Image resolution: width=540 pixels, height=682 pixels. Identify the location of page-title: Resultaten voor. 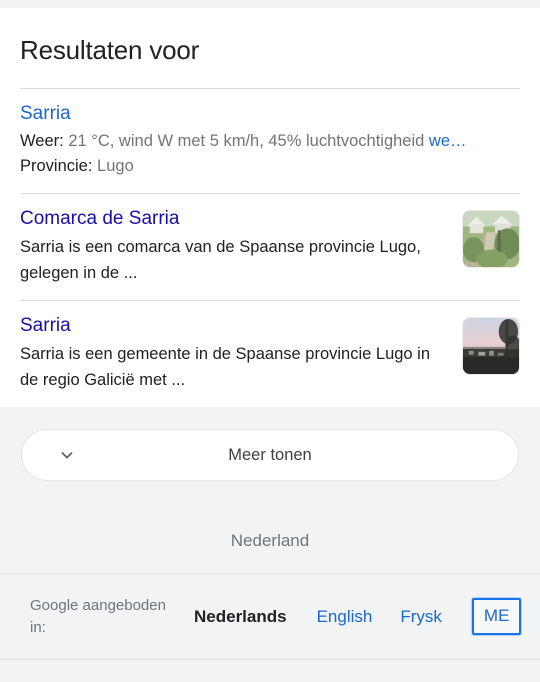
(110, 50).